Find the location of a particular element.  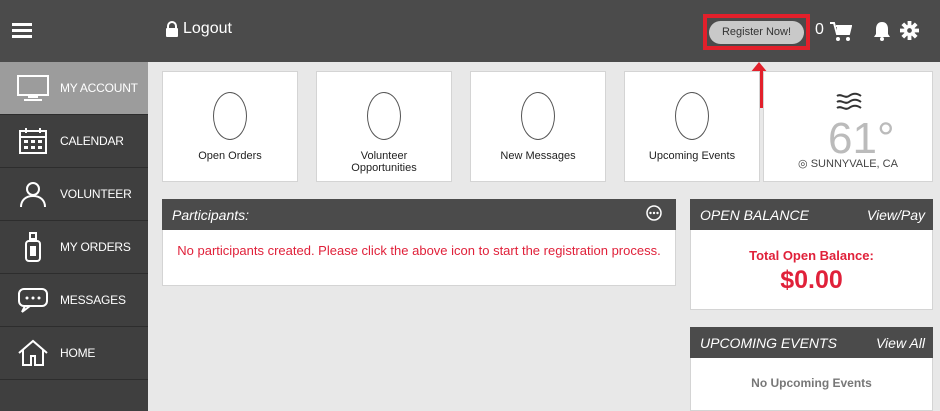

sidebar-item-my-account: MY ACCOUNT is located at coordinates (74, 88).